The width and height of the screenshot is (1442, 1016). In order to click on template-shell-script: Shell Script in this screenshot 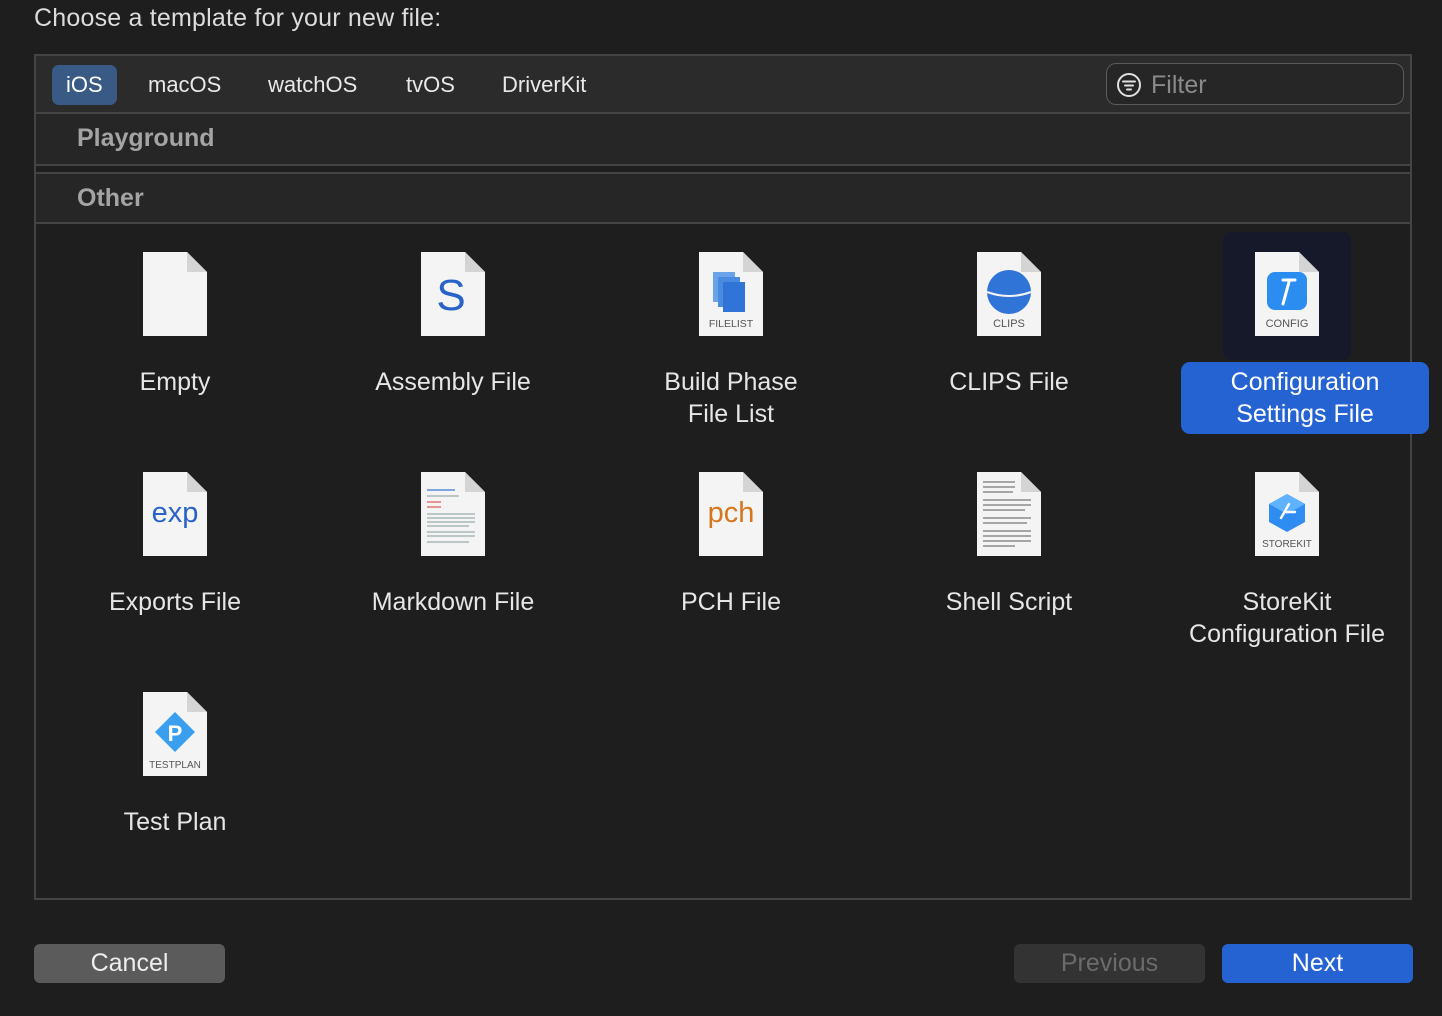, I will do `click(1009, 556)`.